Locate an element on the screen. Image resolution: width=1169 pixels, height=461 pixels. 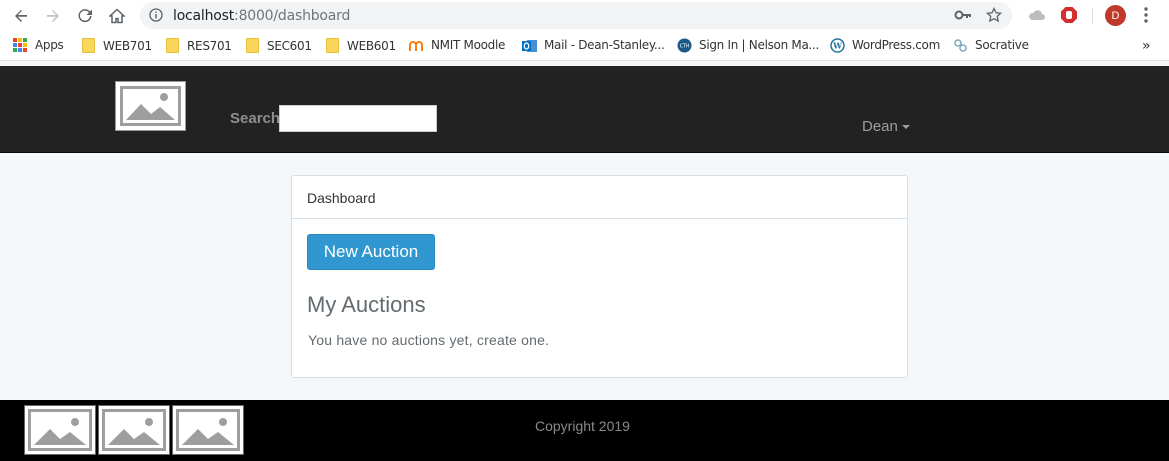
bookmark-label: WEB701 is located at coordinates (127, 45).